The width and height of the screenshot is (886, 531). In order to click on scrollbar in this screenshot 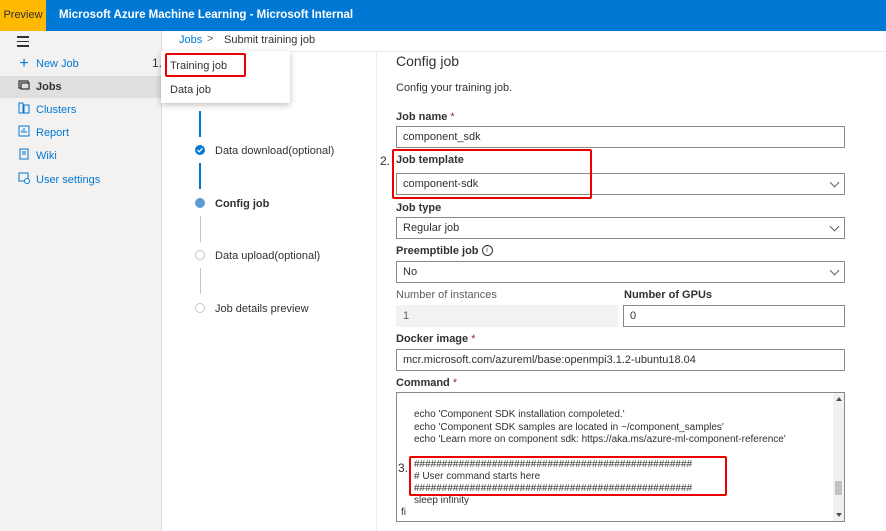, I will do `click(838, 457)`.